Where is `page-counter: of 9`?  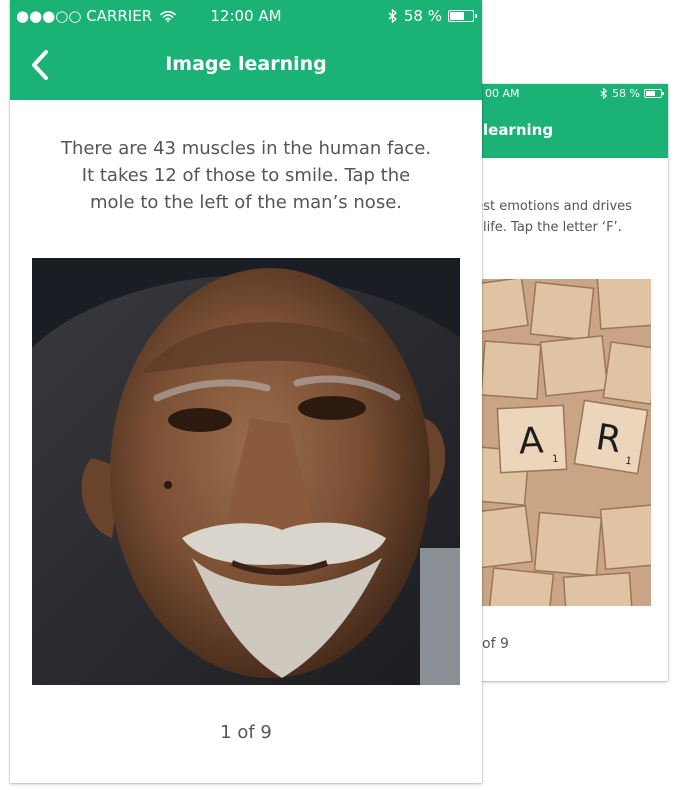 page-counter: of 9 is located at coordinates (495, 644).